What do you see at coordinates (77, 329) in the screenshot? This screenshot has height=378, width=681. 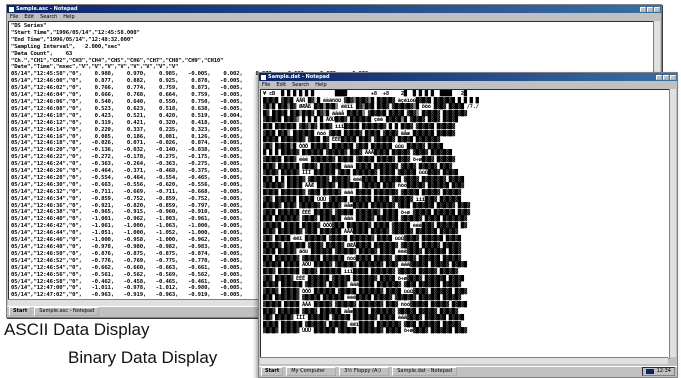 I see `ascii-caption: ASCII Data Display` at bounding box center [77, 329].